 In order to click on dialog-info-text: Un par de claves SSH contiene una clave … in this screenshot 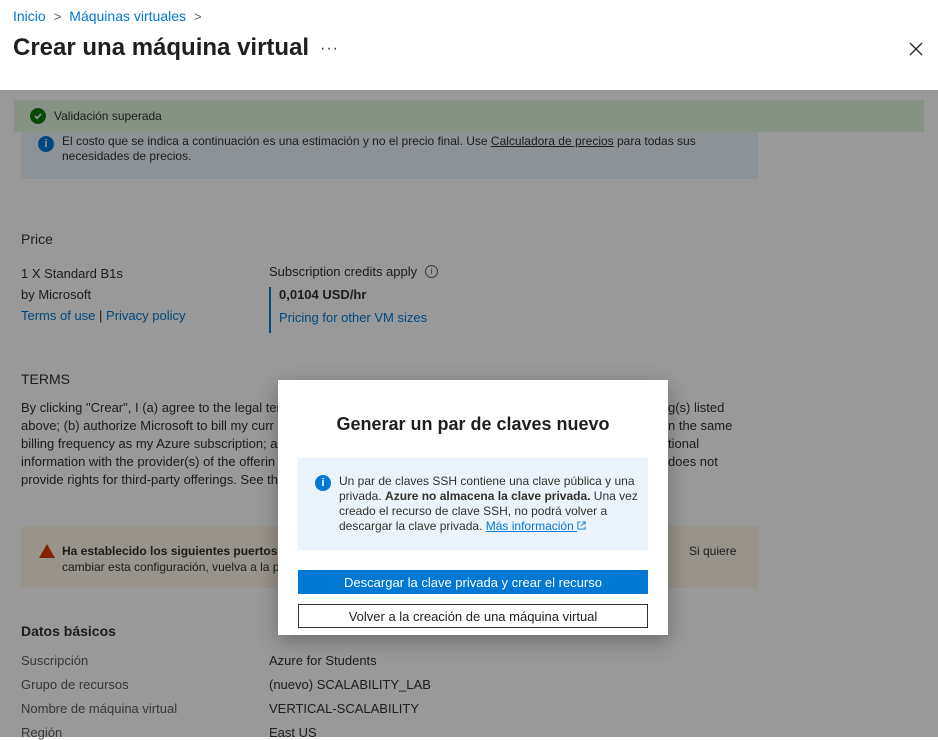, I will do `click(488, 503)`.